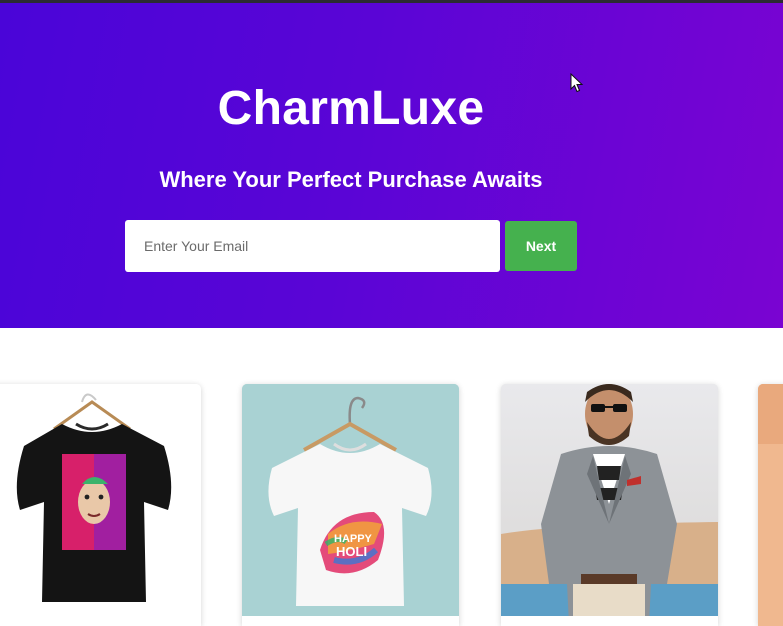 This screenshot has height=626, width=783. I want to click on black-tshirt-image, so click(100, 505).